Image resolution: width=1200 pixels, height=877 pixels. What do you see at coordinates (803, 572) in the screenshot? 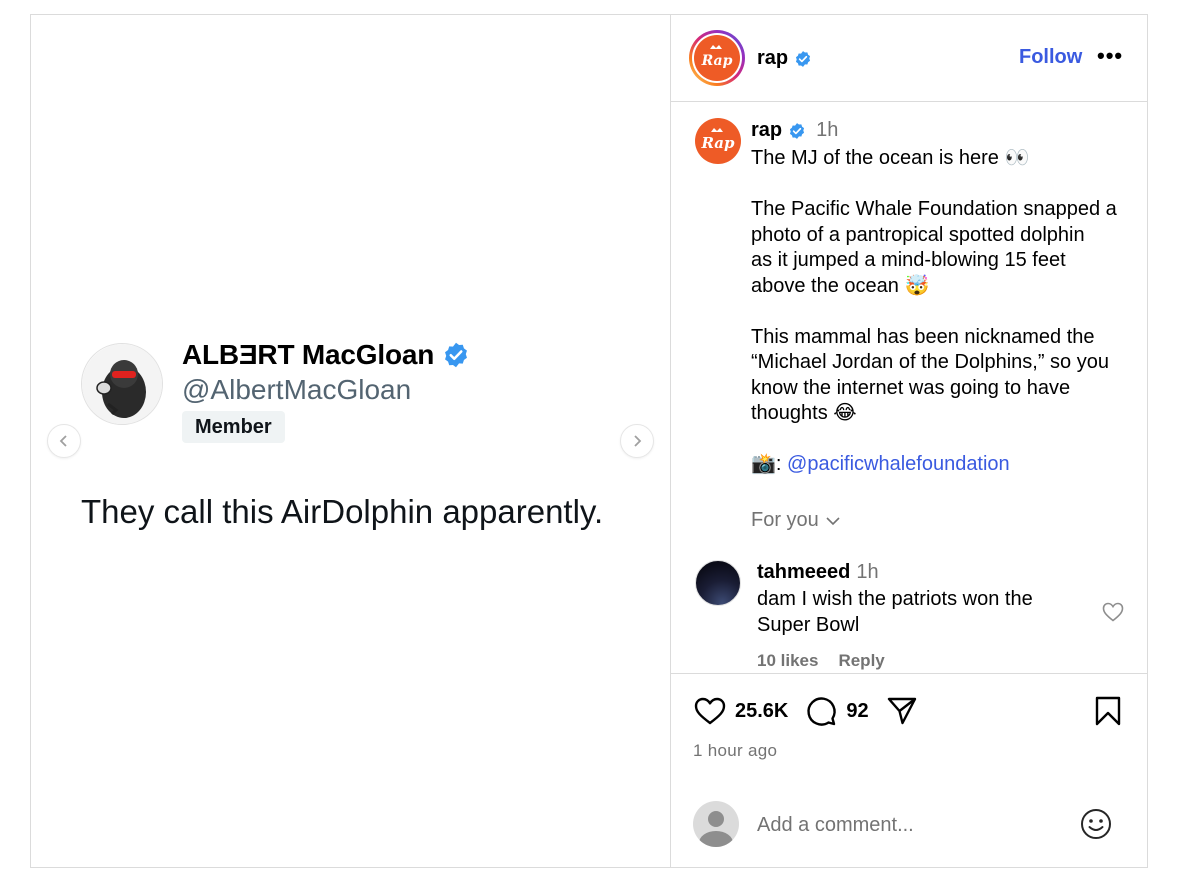
I see `commenter-username: tahmeeed` at bounding box center [803, 572].